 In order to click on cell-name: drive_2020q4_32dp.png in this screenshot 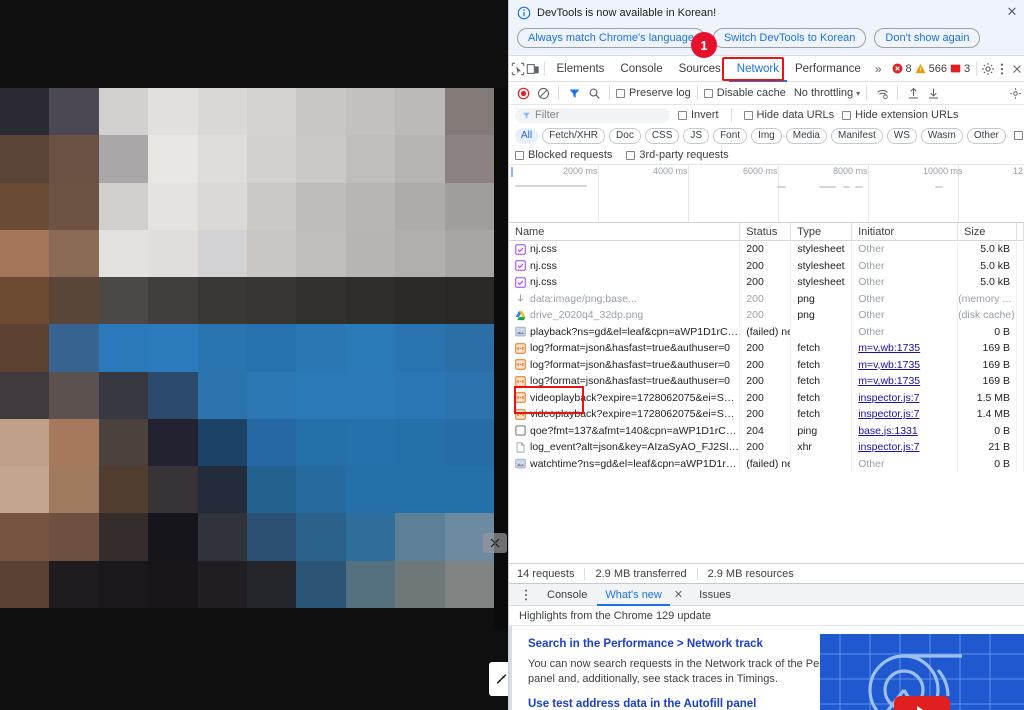, I will do `click(625, 315)`.